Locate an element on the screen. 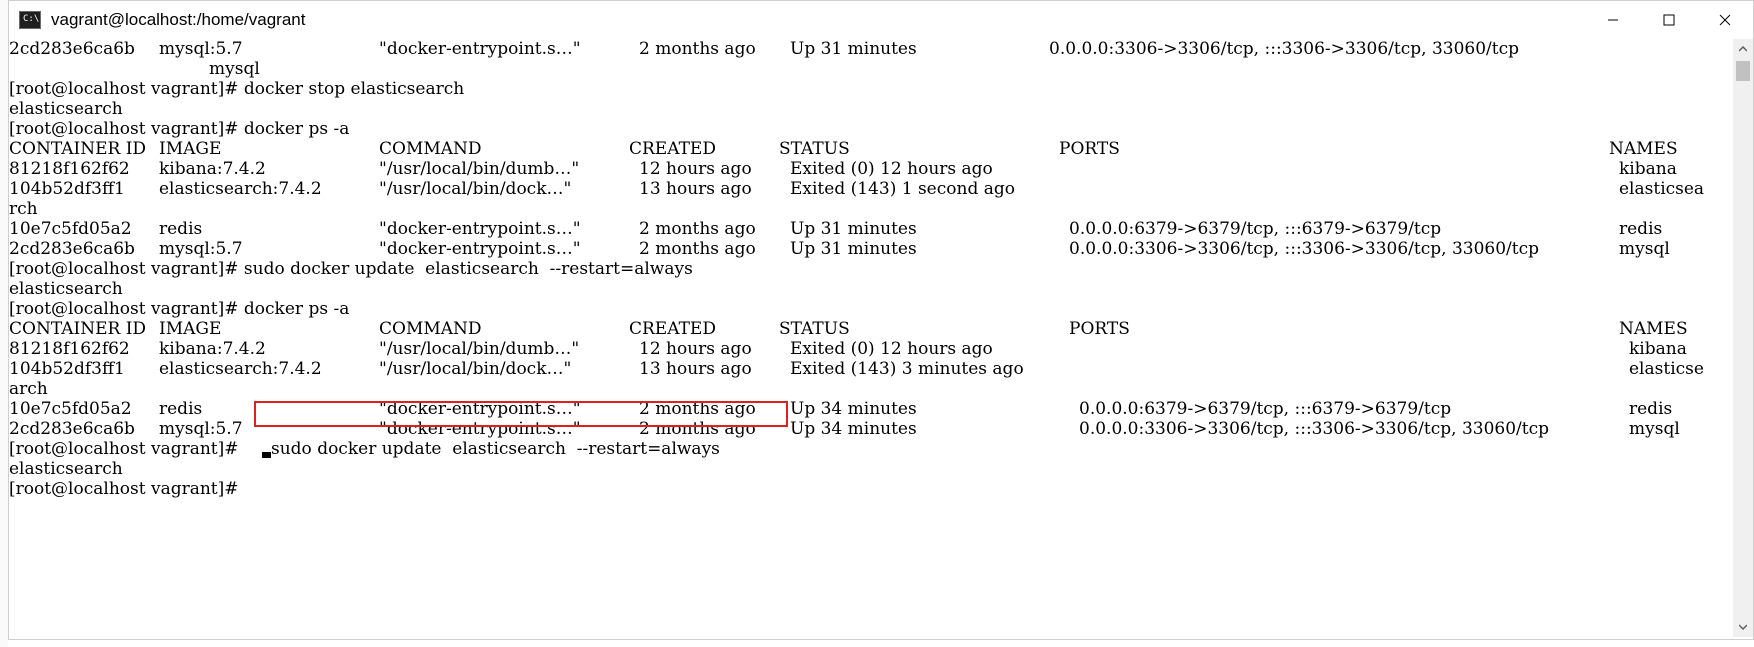 Image resolution: width=1754 pixels, height=647 pixels. chevron-up-icon is located at coordinates (1743, 49).